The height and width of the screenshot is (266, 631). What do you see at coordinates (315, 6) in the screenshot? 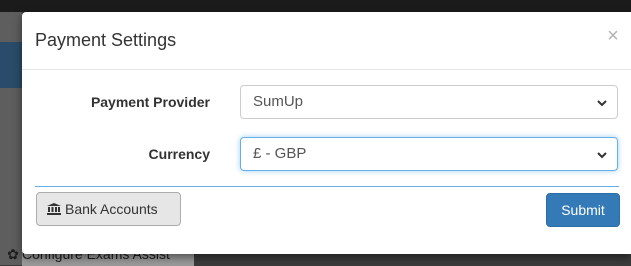
I see `background-topbar` at bounding box center [315, 6].